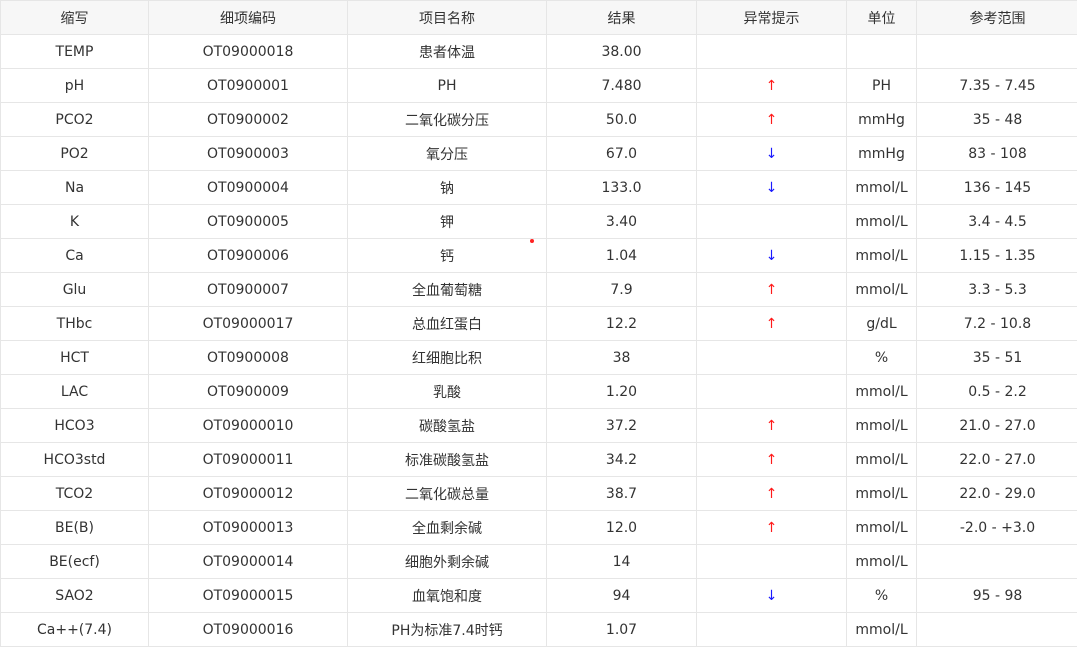  What do you see at coordinates (621, 17) in the screenshot?
I see `header-result: 结果` at bounding box center [621, 17].